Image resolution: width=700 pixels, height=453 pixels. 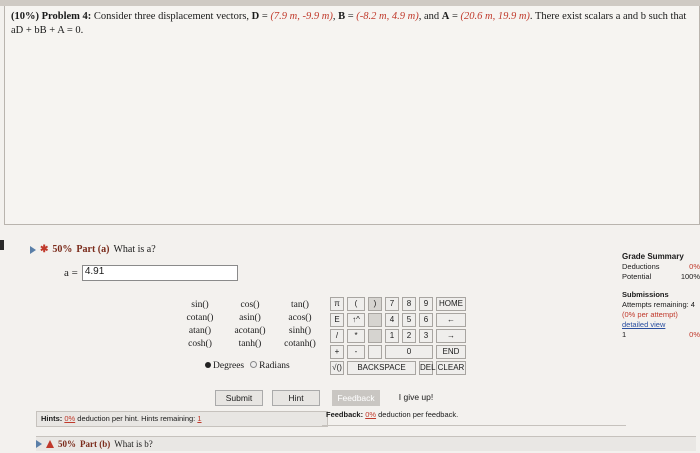 I want to click on answer-row: a = 4.91, so click(x=151, y=273).